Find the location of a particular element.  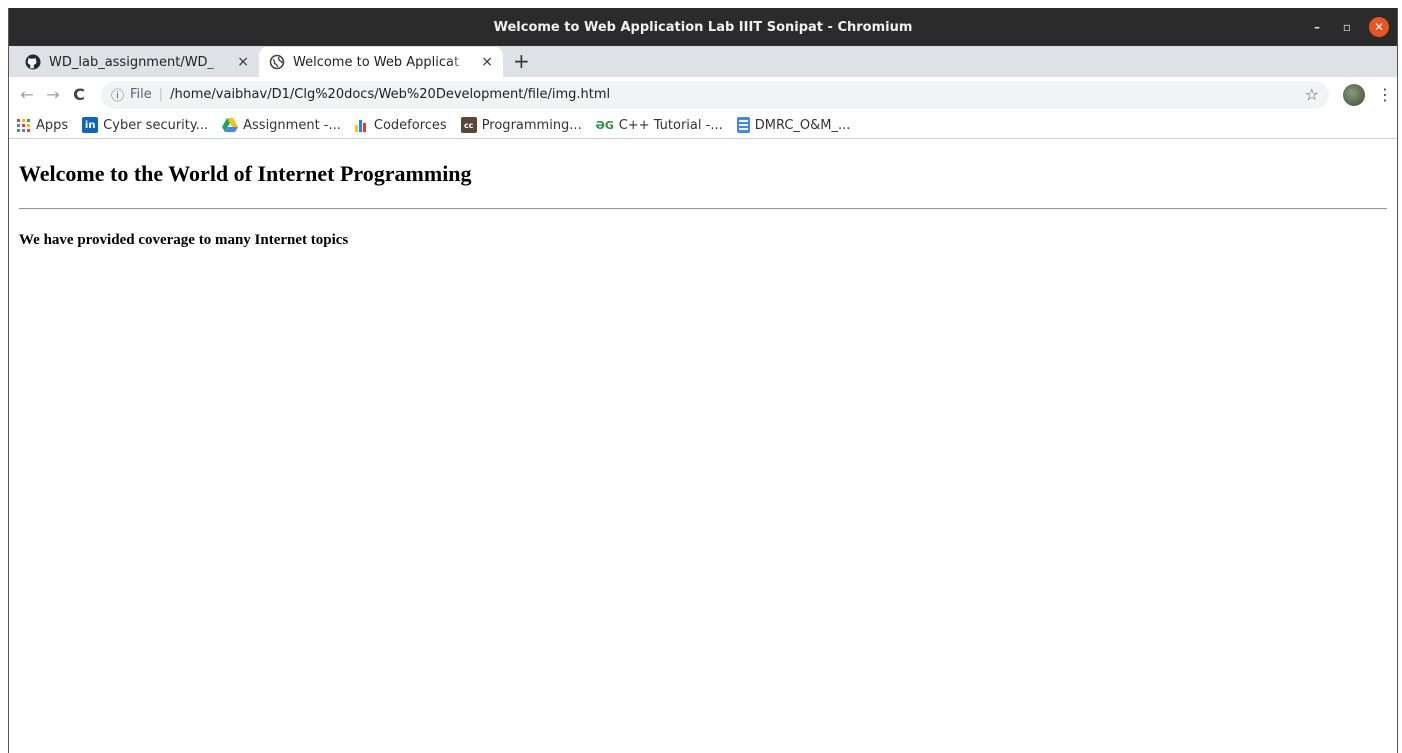

minimize-icon: – is located at coordinates (1317, 27).